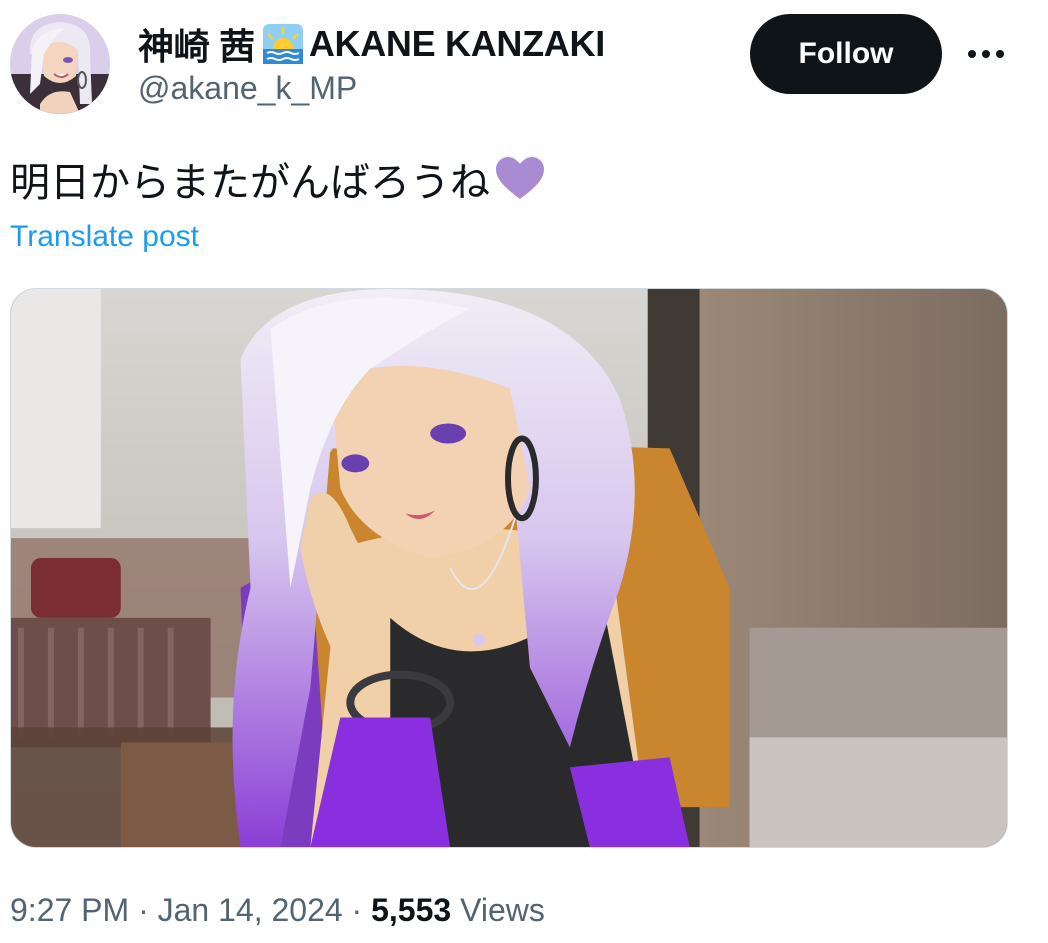 The height and width of the screenshot is (943, 1048). I want to click on avatar-image, so click(60, 64).